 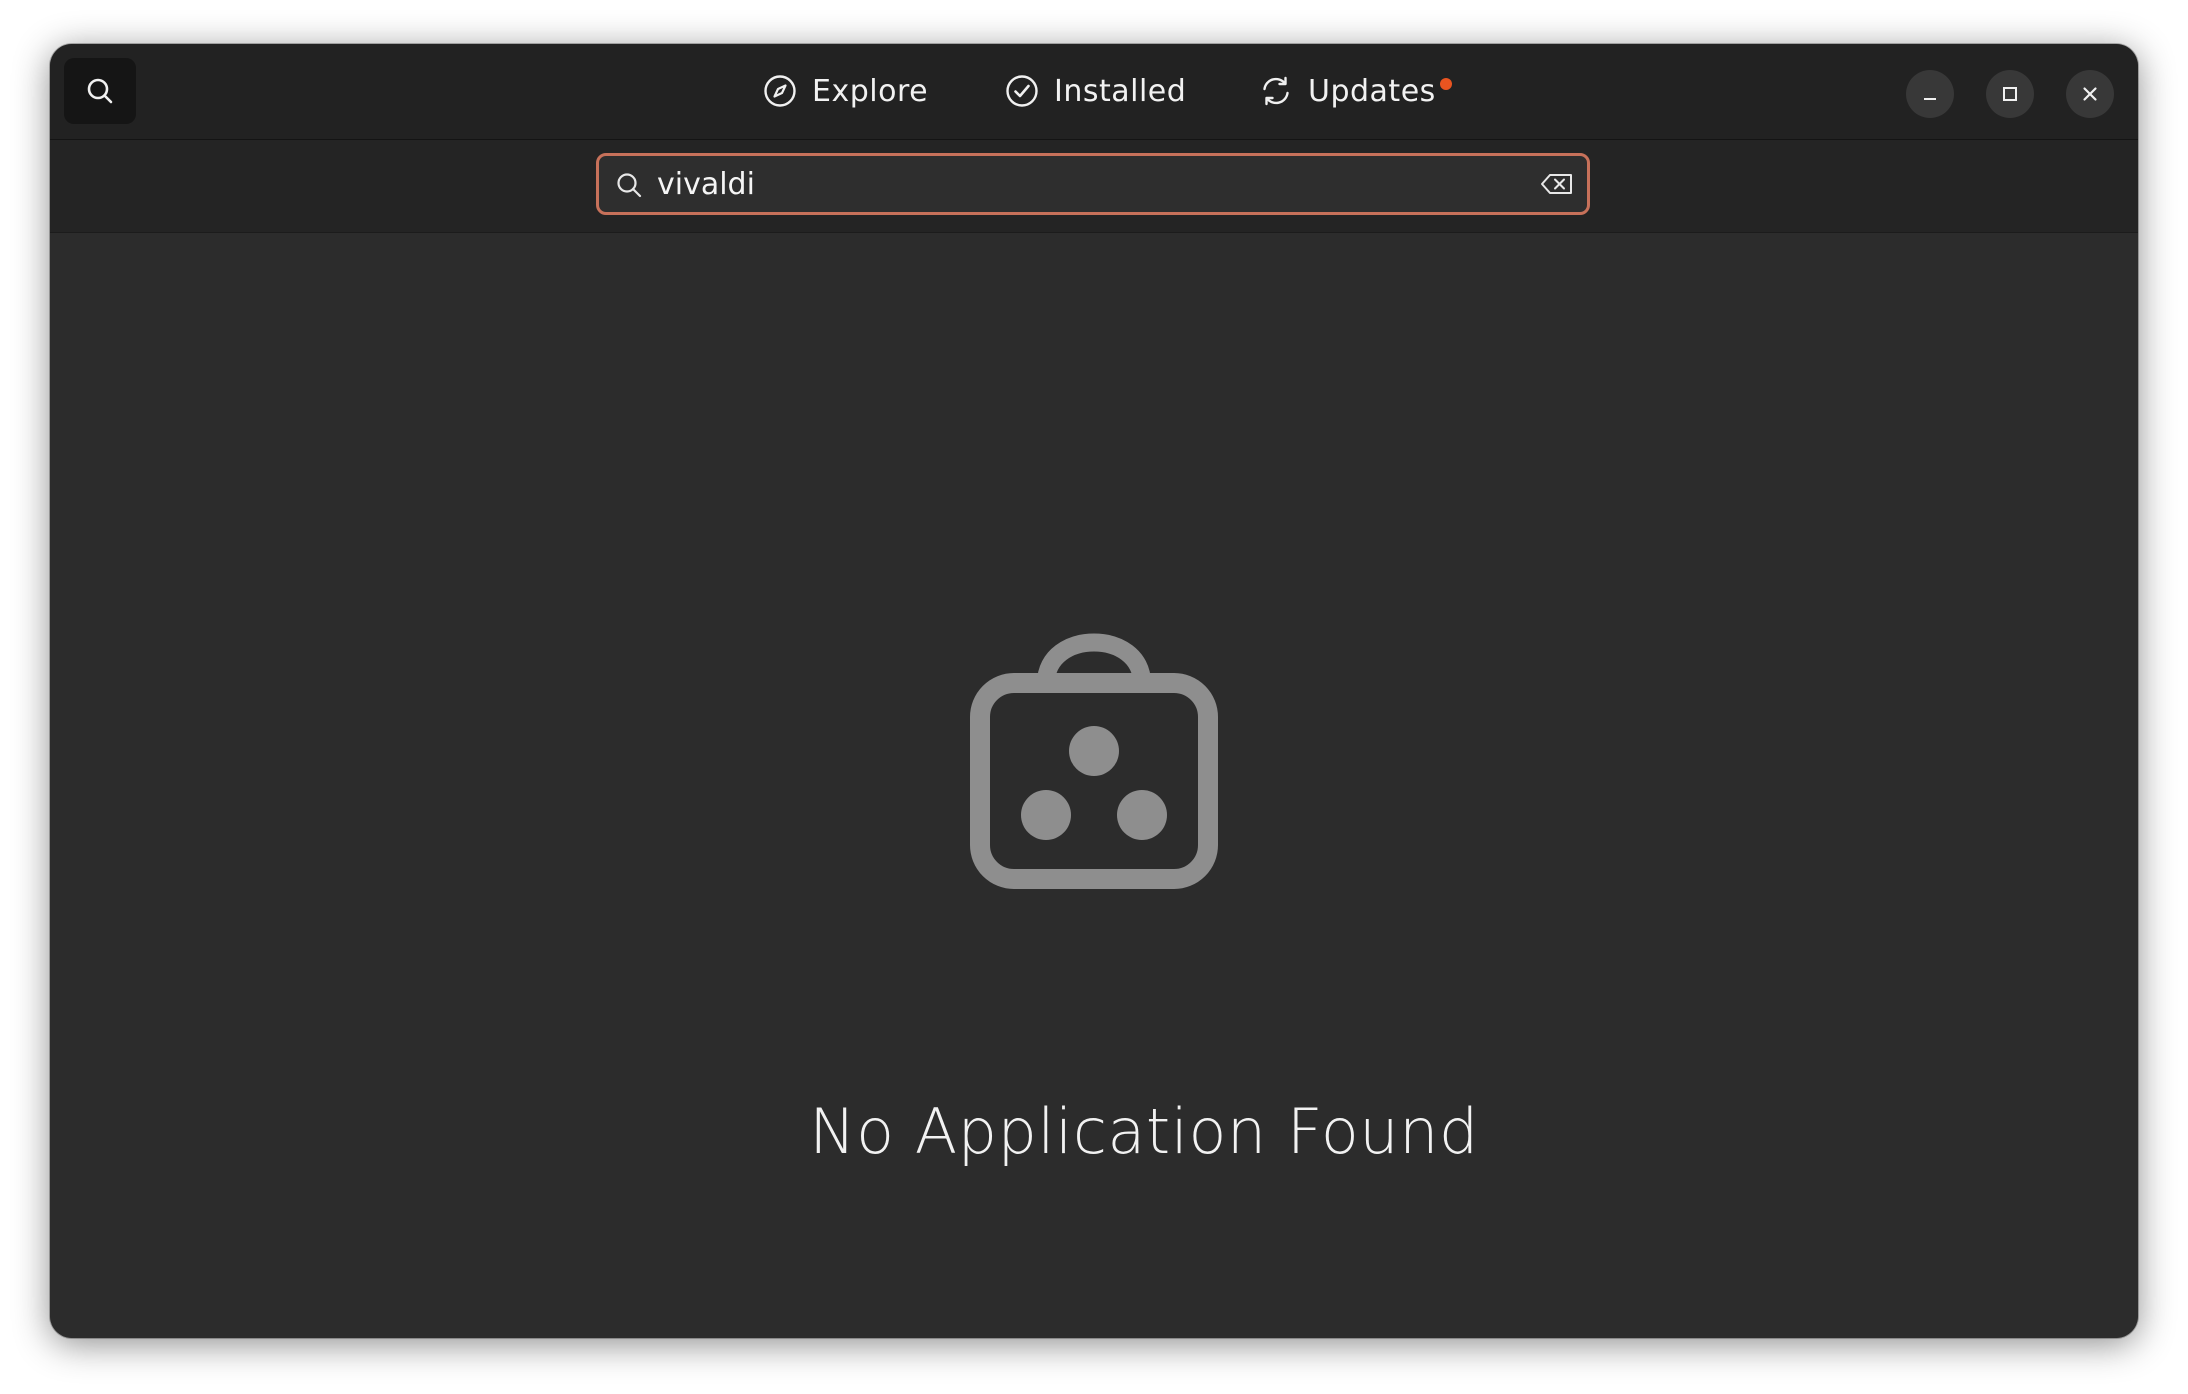 I want to click on maximize-icon, so click(x=2010, y=94).